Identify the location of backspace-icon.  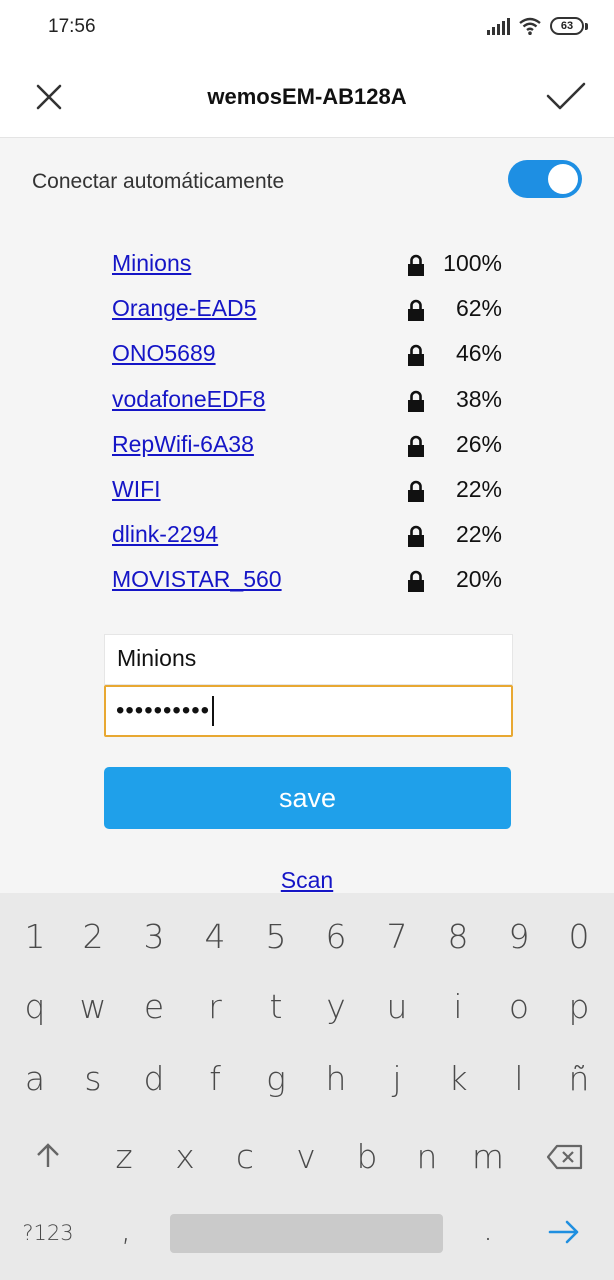
(564, 1157).